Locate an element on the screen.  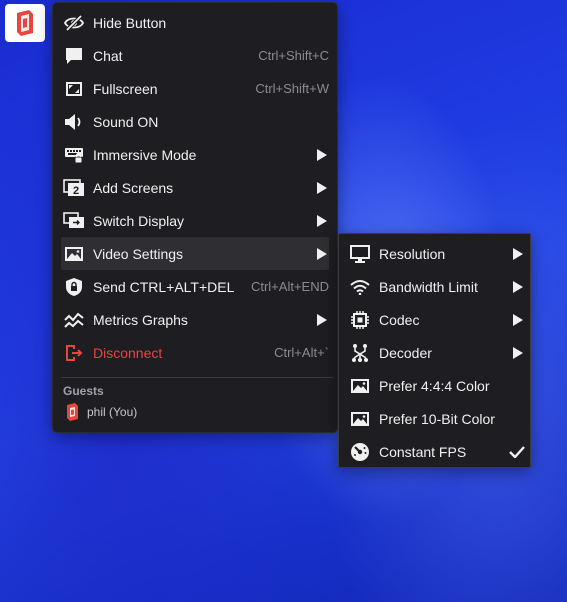
menu-item-video-settings: Video Settings is located at coordinates (195, 253).